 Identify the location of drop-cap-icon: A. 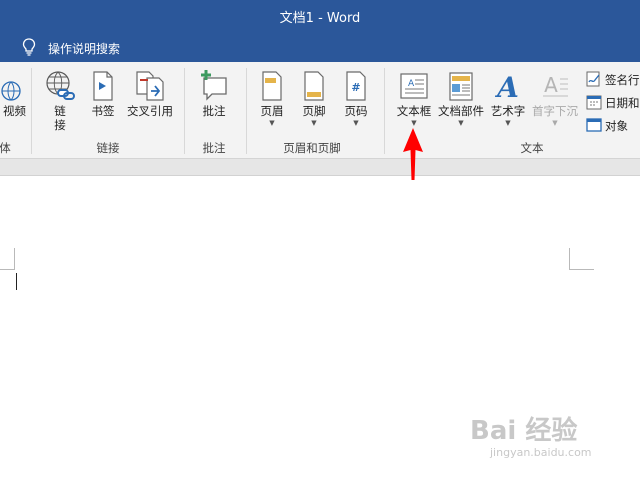
(555, 85).